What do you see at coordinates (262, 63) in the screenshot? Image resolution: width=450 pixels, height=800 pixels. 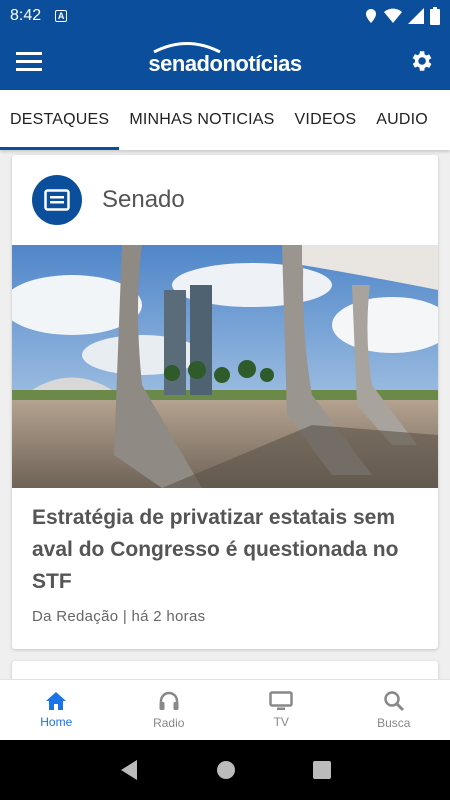 I see `logo-text-noticias: notícias` at bounding box center [262, 63].